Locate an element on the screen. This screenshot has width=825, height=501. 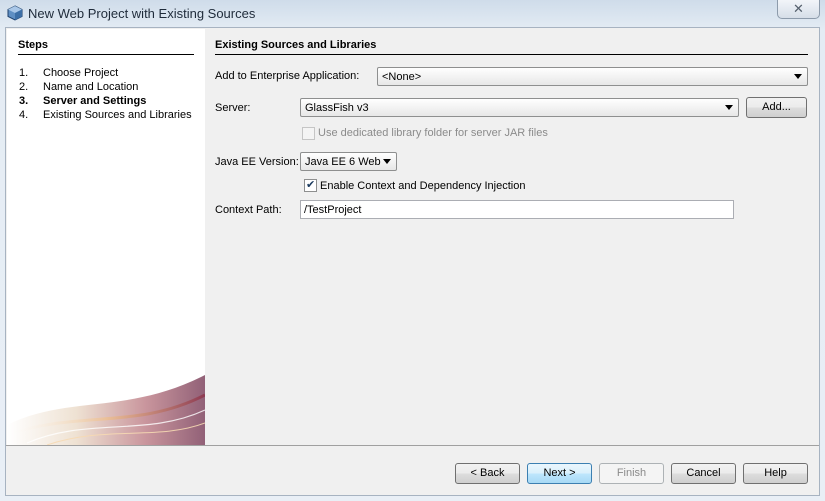
javaee-version-value: Java EE 6 Web is located at coordinates (343, 162).